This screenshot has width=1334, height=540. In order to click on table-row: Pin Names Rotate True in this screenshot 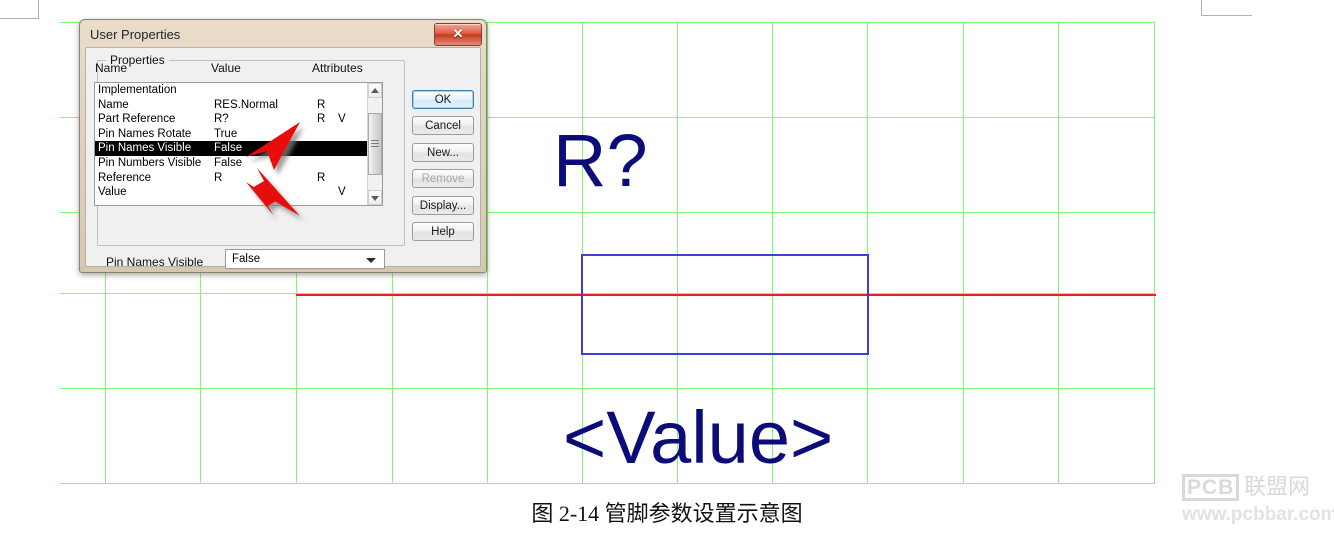, I will do `click(238, 134)`.